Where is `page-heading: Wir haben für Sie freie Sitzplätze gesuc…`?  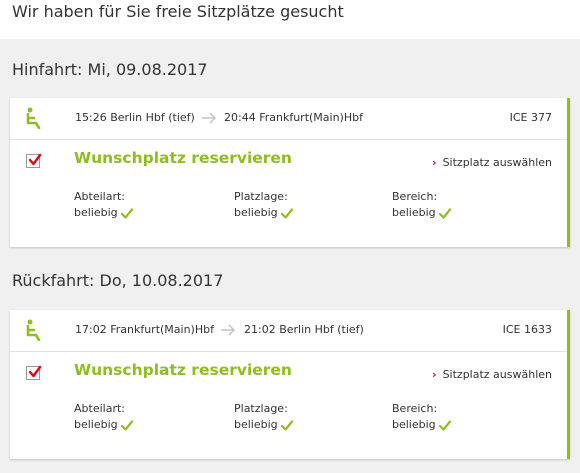 page-heading: Wir haben für Sie freie Sitzplätze gesuc… is located at coordinates (178, 11).